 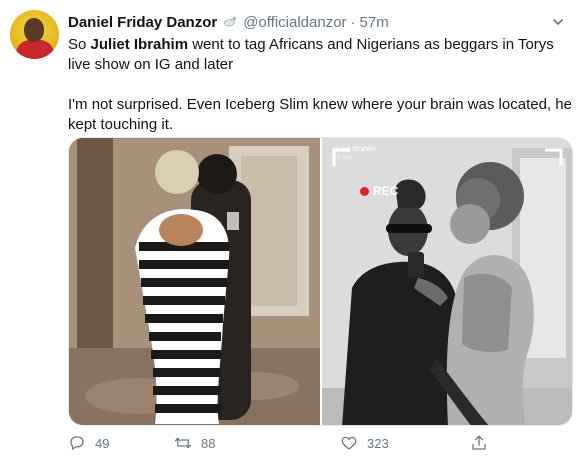 What do you see at coordinates (102, 443) in the screenshot?
I see `reply-count: 49` at bounding box center [102, 443].